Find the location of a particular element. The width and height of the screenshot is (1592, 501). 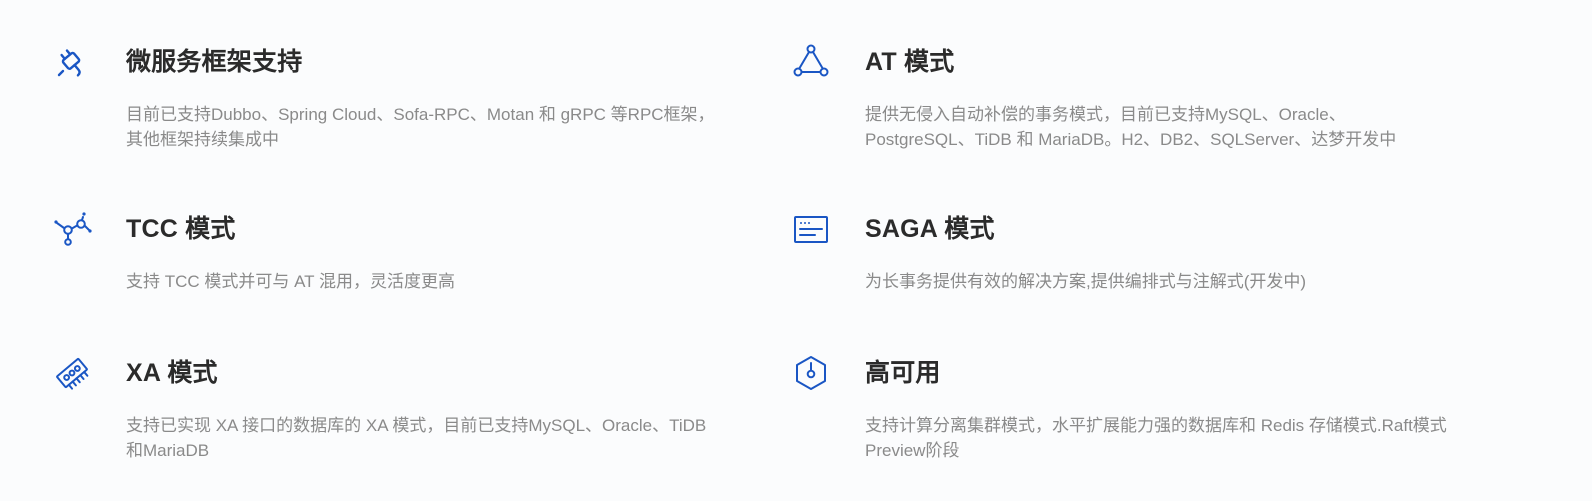

feature-title: SAGA 模式 is located at coordinates (930, 229).